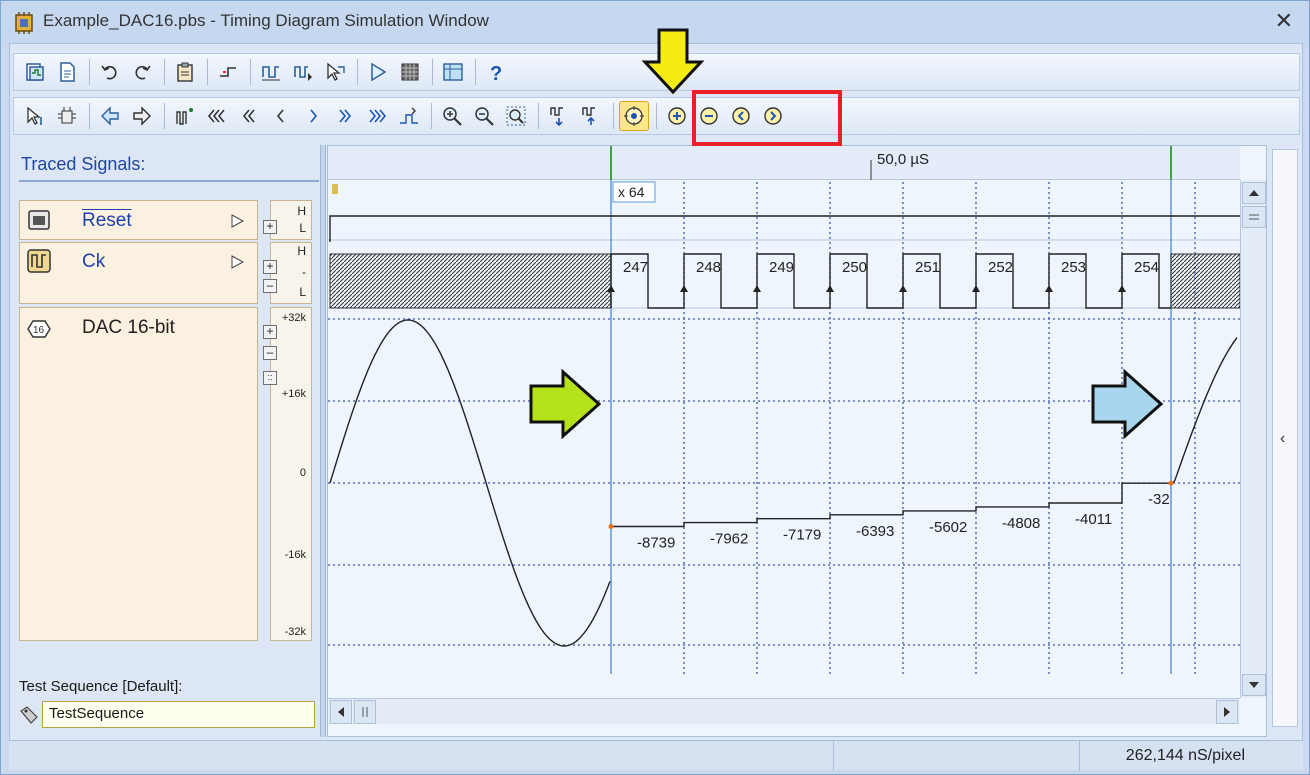 The height and width of the screenshot is (775, 1310). Describe the element at coordinates (128, 327) in the screenshot. I see `signal-name-dac: DAC 16-bit` at that location.